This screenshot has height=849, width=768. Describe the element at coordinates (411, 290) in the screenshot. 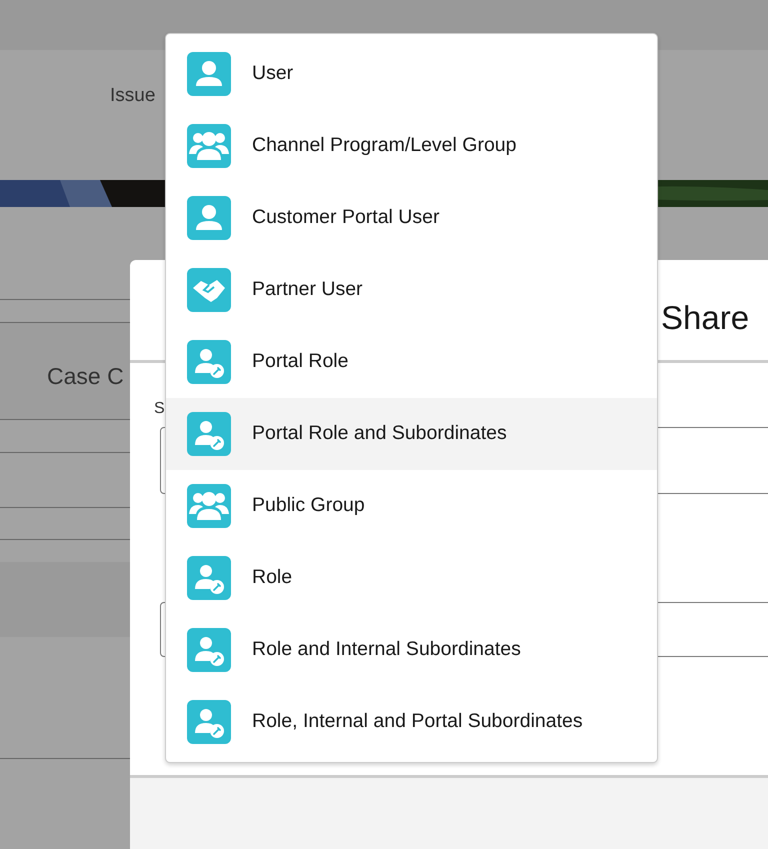

I see `menu-item: Partner User` at that location.